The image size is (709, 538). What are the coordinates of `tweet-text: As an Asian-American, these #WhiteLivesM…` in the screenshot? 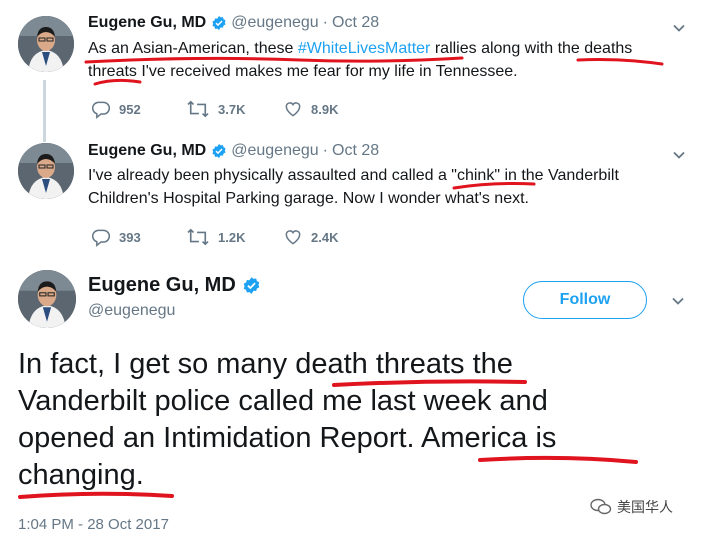 It's located at (388, 60).